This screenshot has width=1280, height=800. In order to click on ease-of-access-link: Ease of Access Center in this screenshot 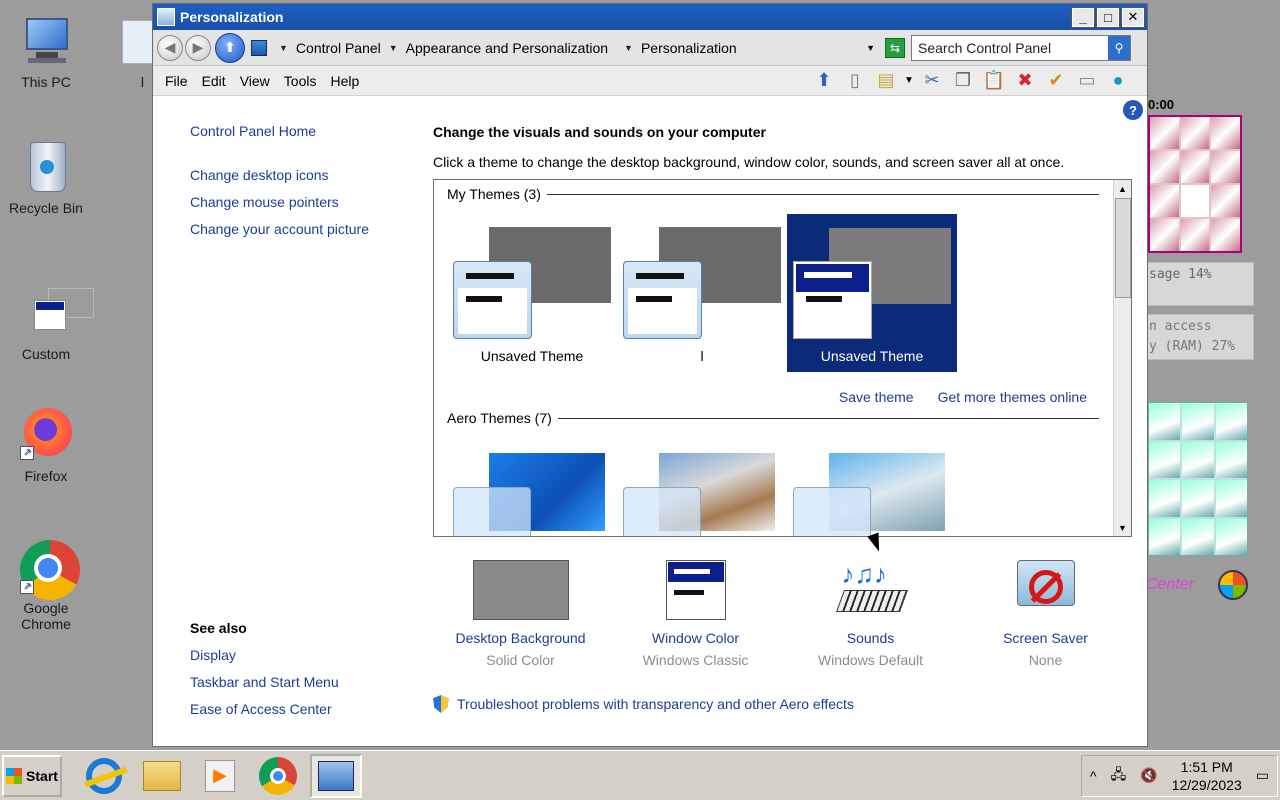, I will do `click(310, 709)`.